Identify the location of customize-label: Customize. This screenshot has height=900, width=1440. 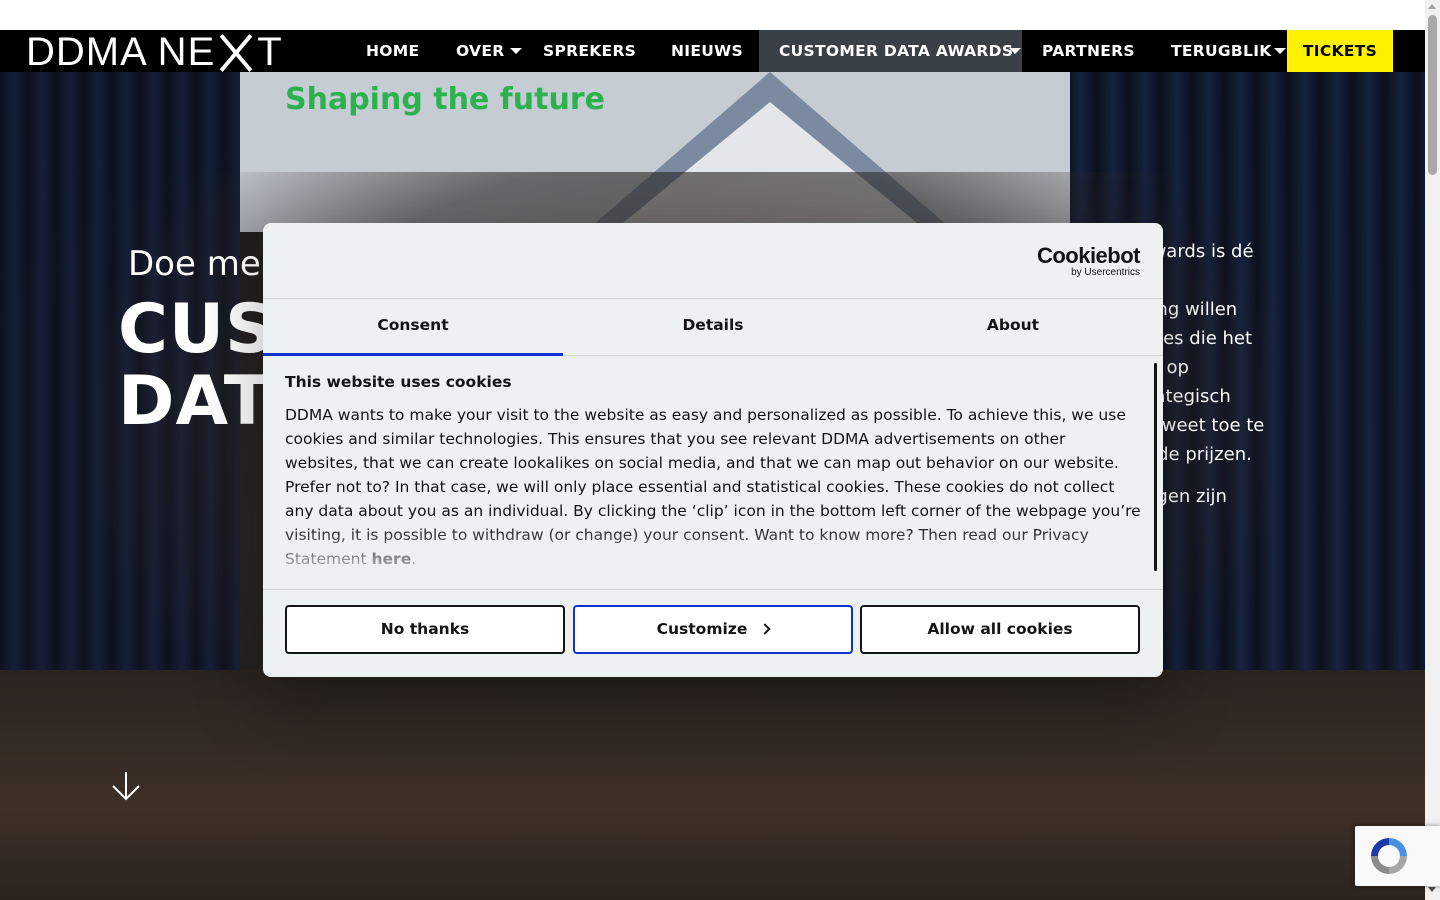
(702, 629).